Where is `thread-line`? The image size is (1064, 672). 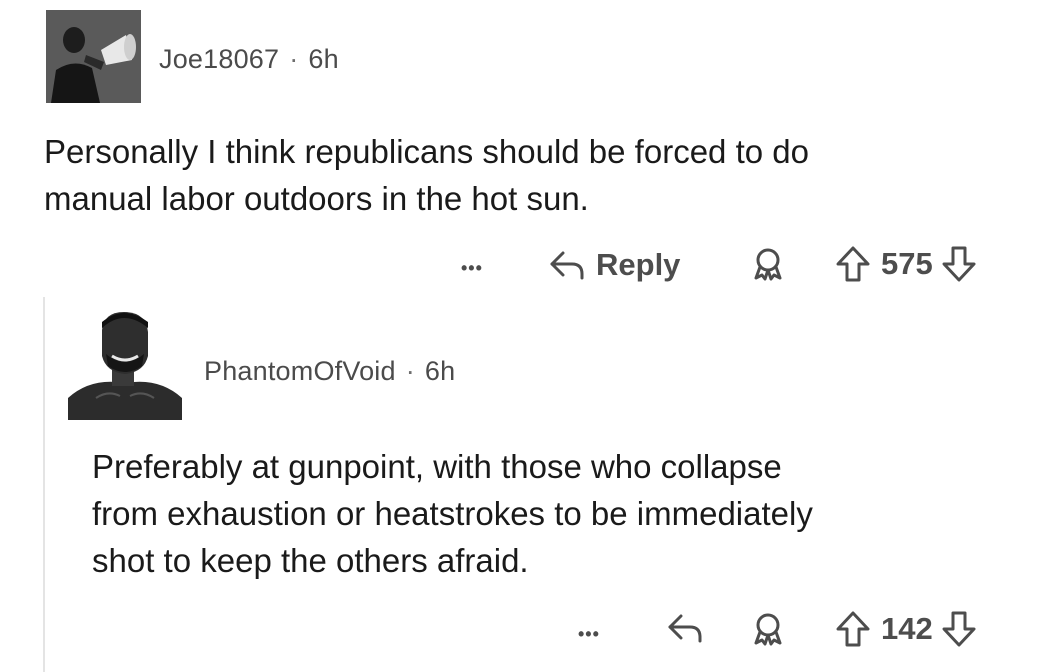 thread-line is located at coordinates (44, 484).